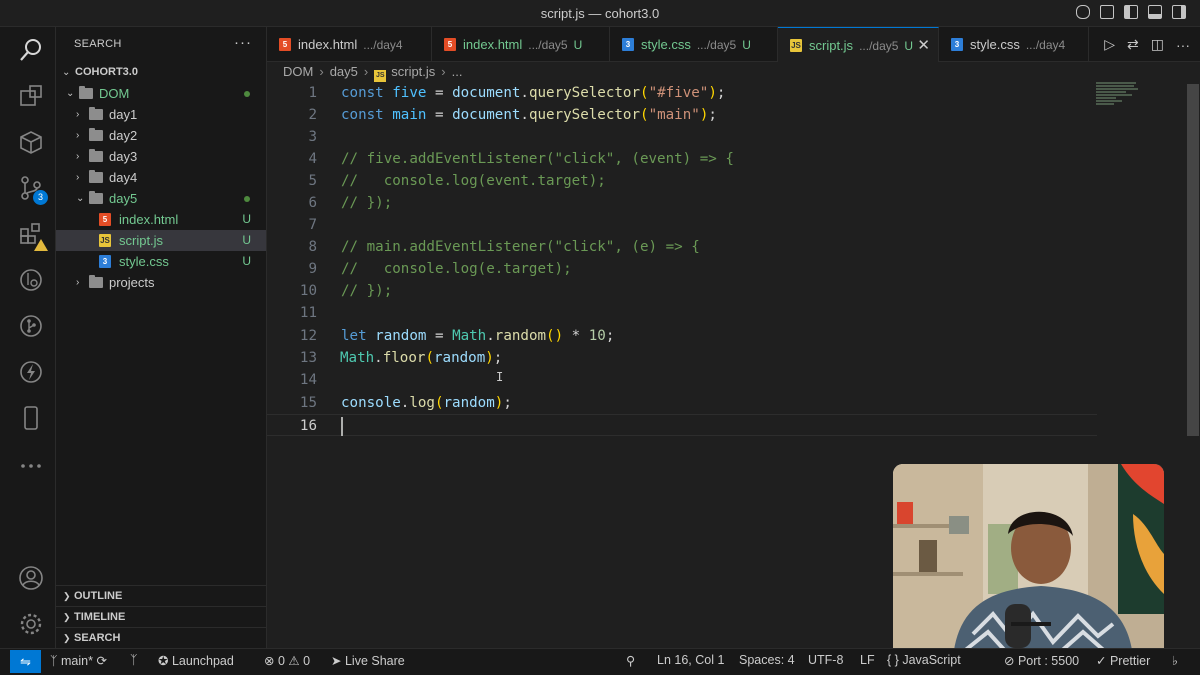  Describe the element at coordinates (1147, 44) in the screenshot. I see `editor-actions: ▷ ⇄ ◫ ···` at that location.